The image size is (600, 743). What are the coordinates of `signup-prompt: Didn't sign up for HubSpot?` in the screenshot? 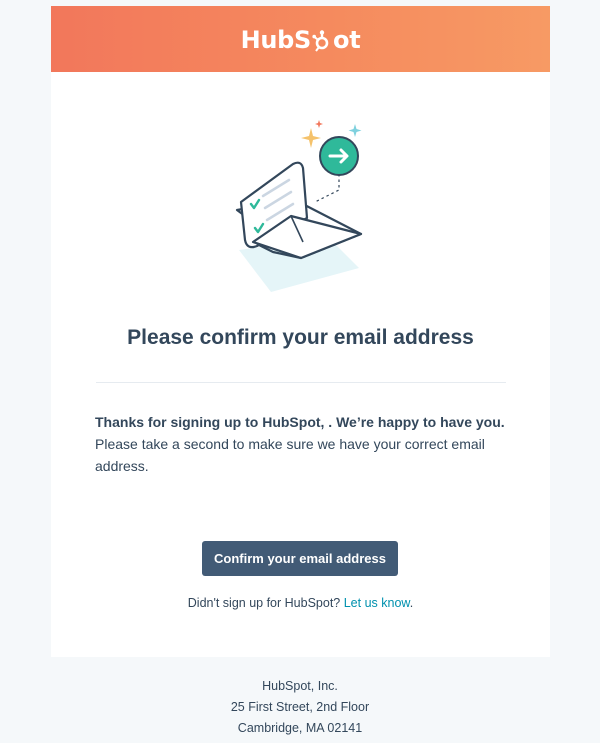 It's located at (264, 603).